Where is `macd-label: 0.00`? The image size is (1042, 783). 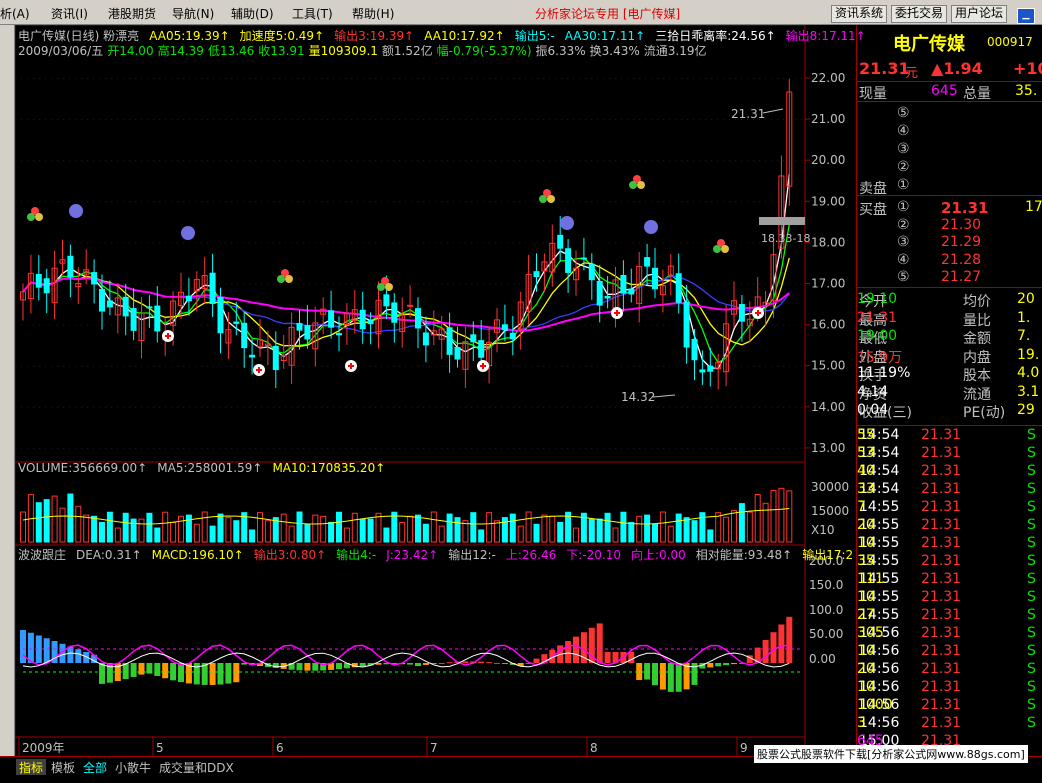 macd-label: 0.00 is located at coordinates (822, 659).